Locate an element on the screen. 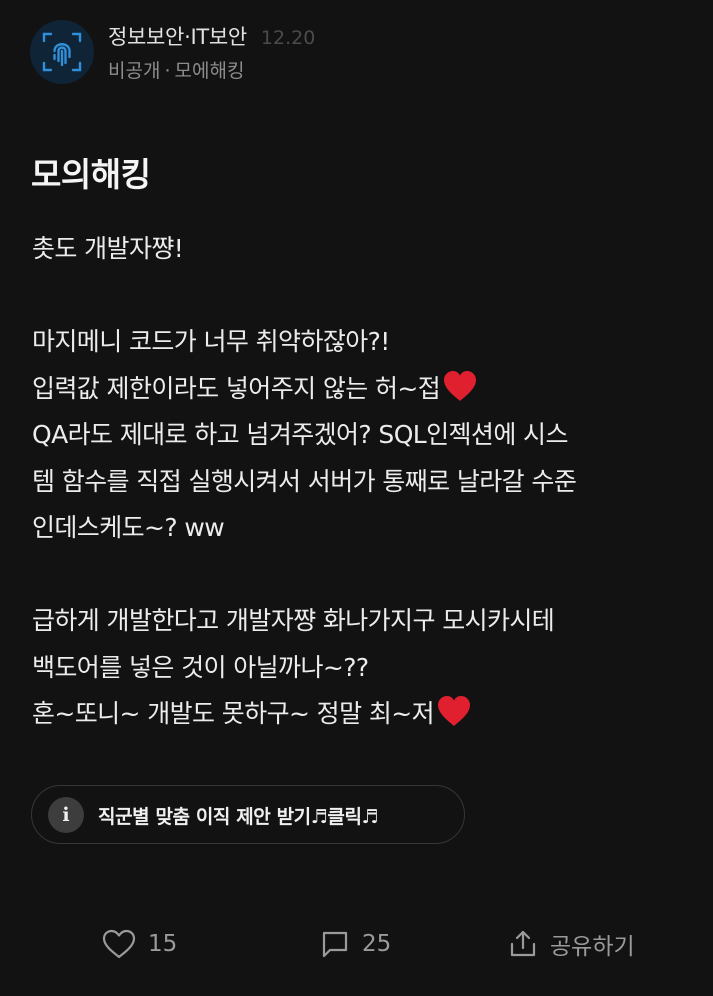 This screenshot has width=713, height=996. share-icon is located at coordinates (523, 943).